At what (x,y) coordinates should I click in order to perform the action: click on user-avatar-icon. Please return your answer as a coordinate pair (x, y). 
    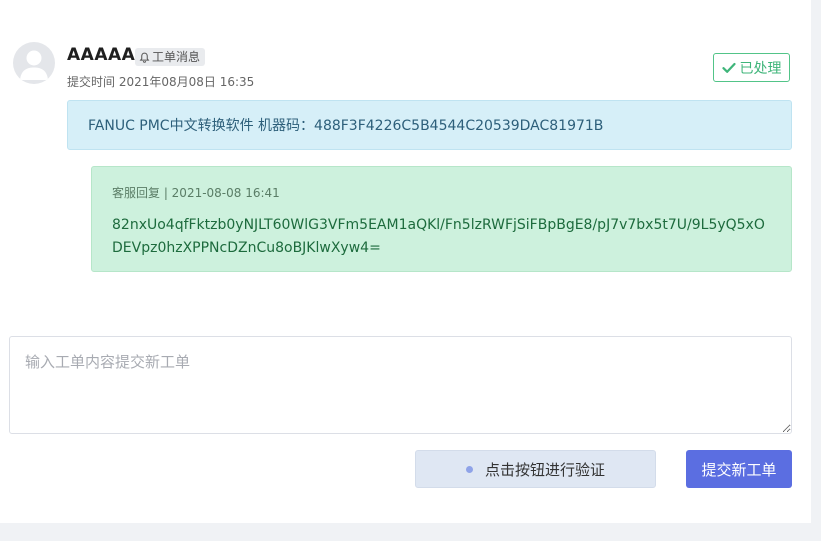
    Looking at the image, I should click on (34, 65).